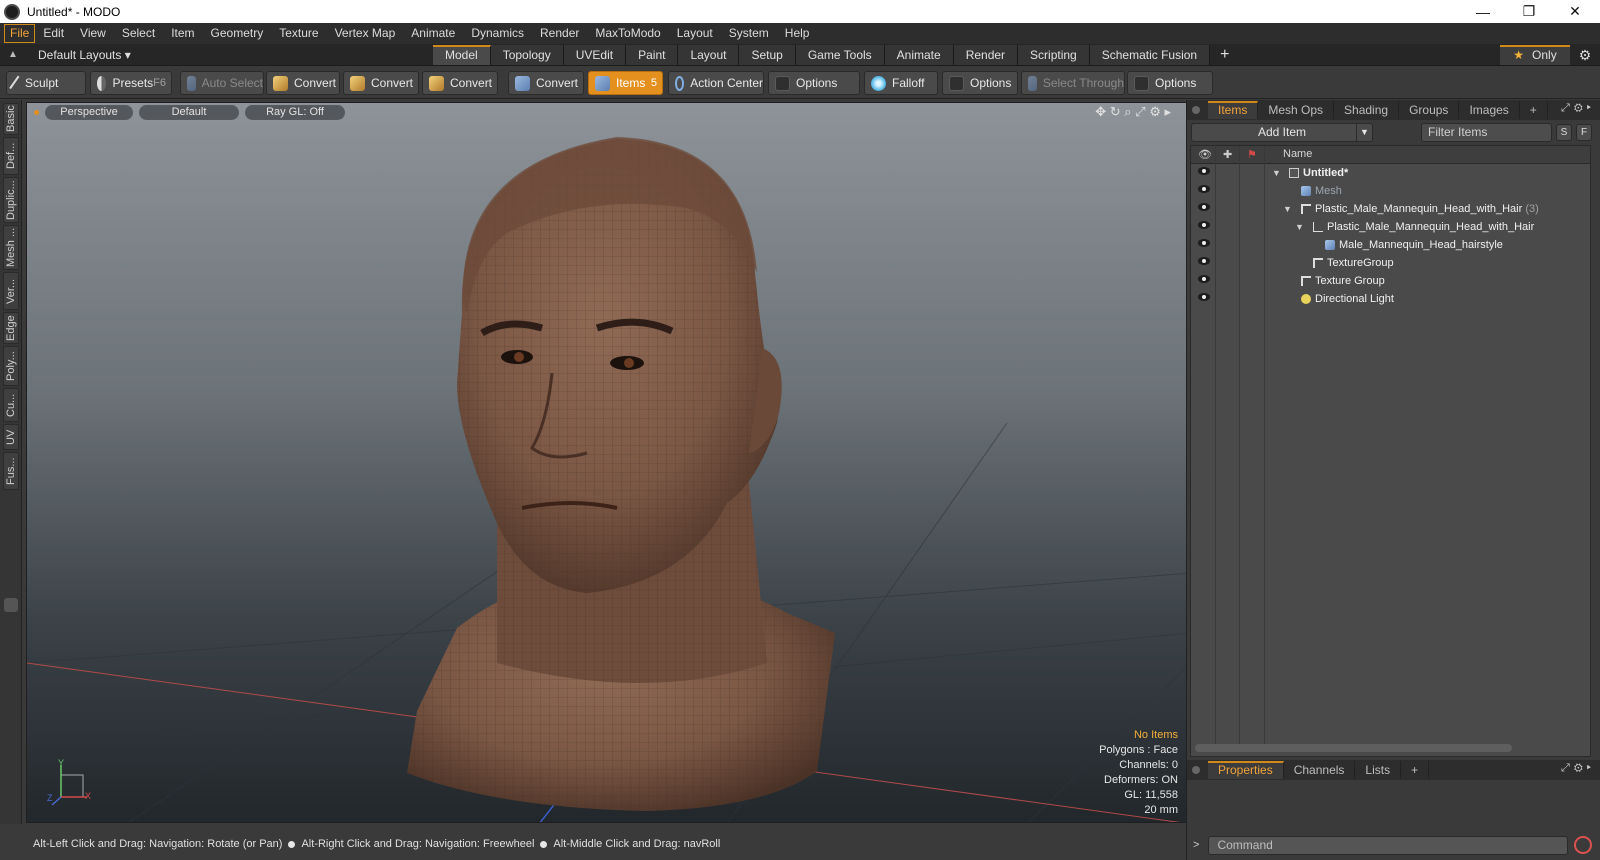  What do you see at coordinates (1584, 132) in the screenshot?
I see `filter-f-button: F` at bounding box center [1584, 132].